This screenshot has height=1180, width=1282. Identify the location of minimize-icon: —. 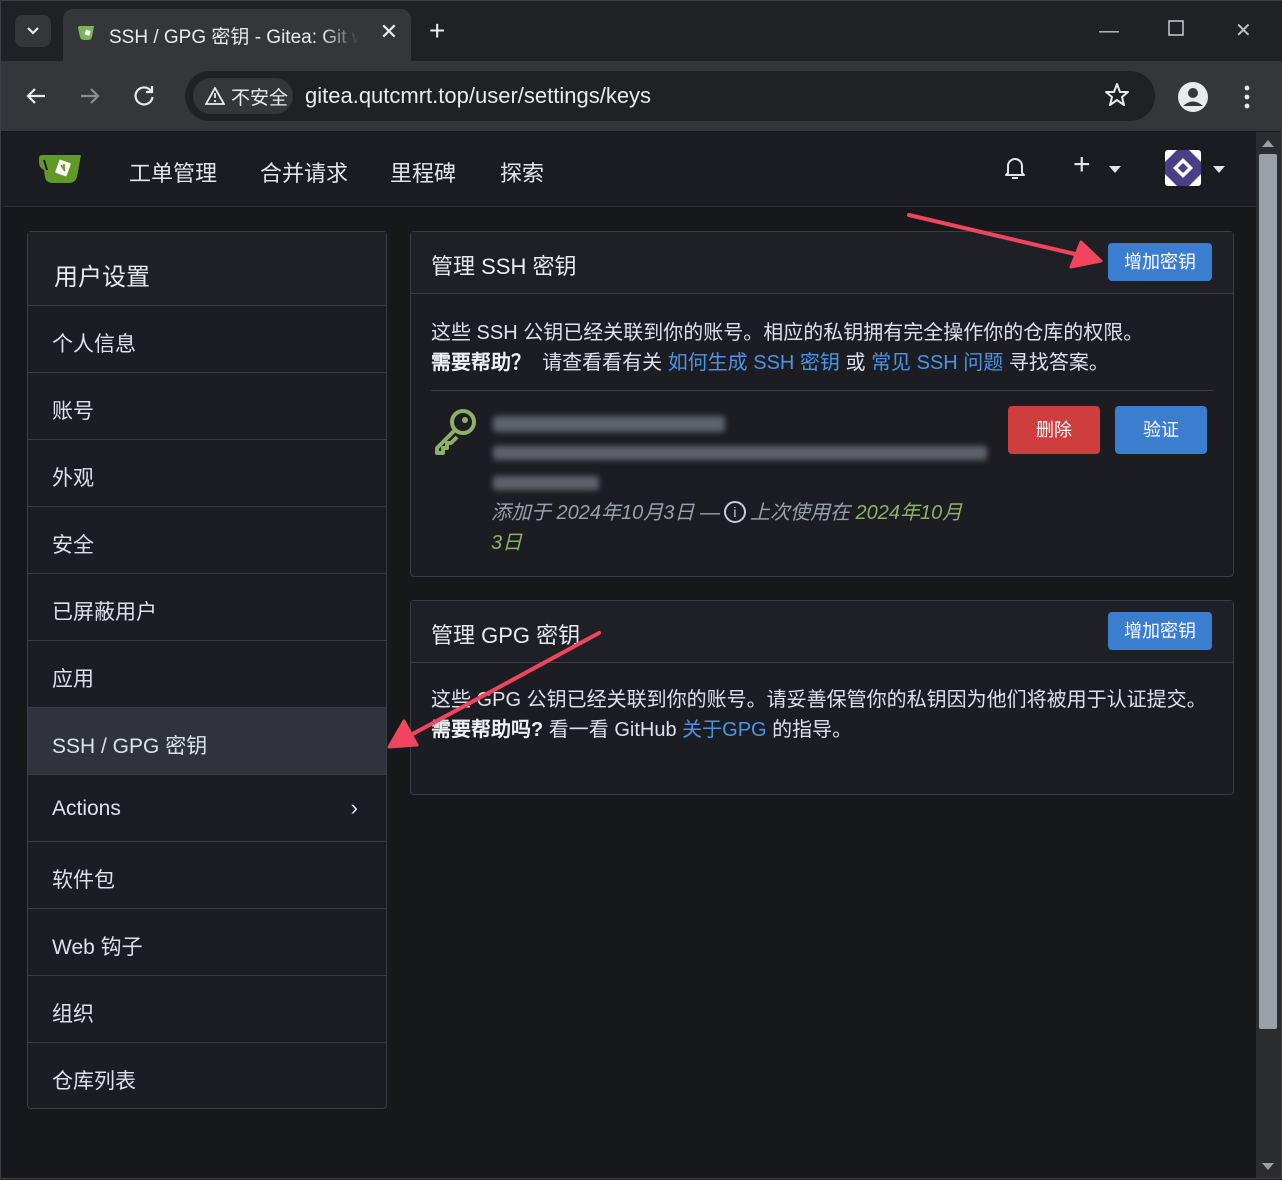
(1109, 31).